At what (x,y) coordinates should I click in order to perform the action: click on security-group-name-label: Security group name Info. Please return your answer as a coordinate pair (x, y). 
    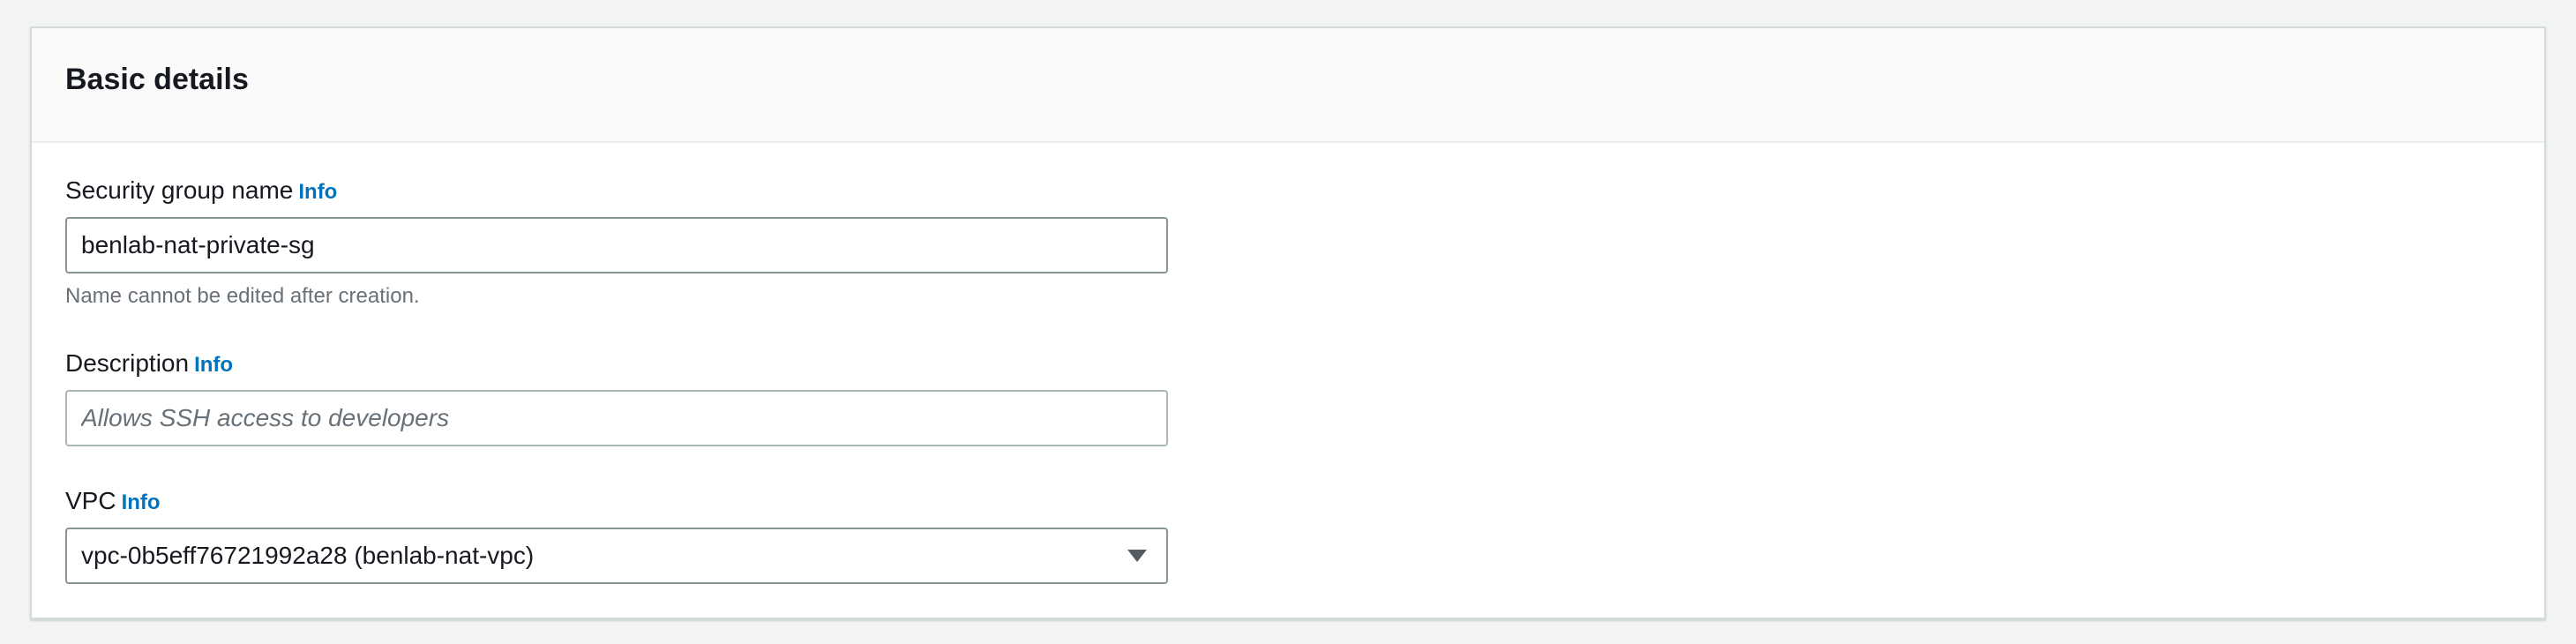
    Looking at the image, I should click on (201, 191).